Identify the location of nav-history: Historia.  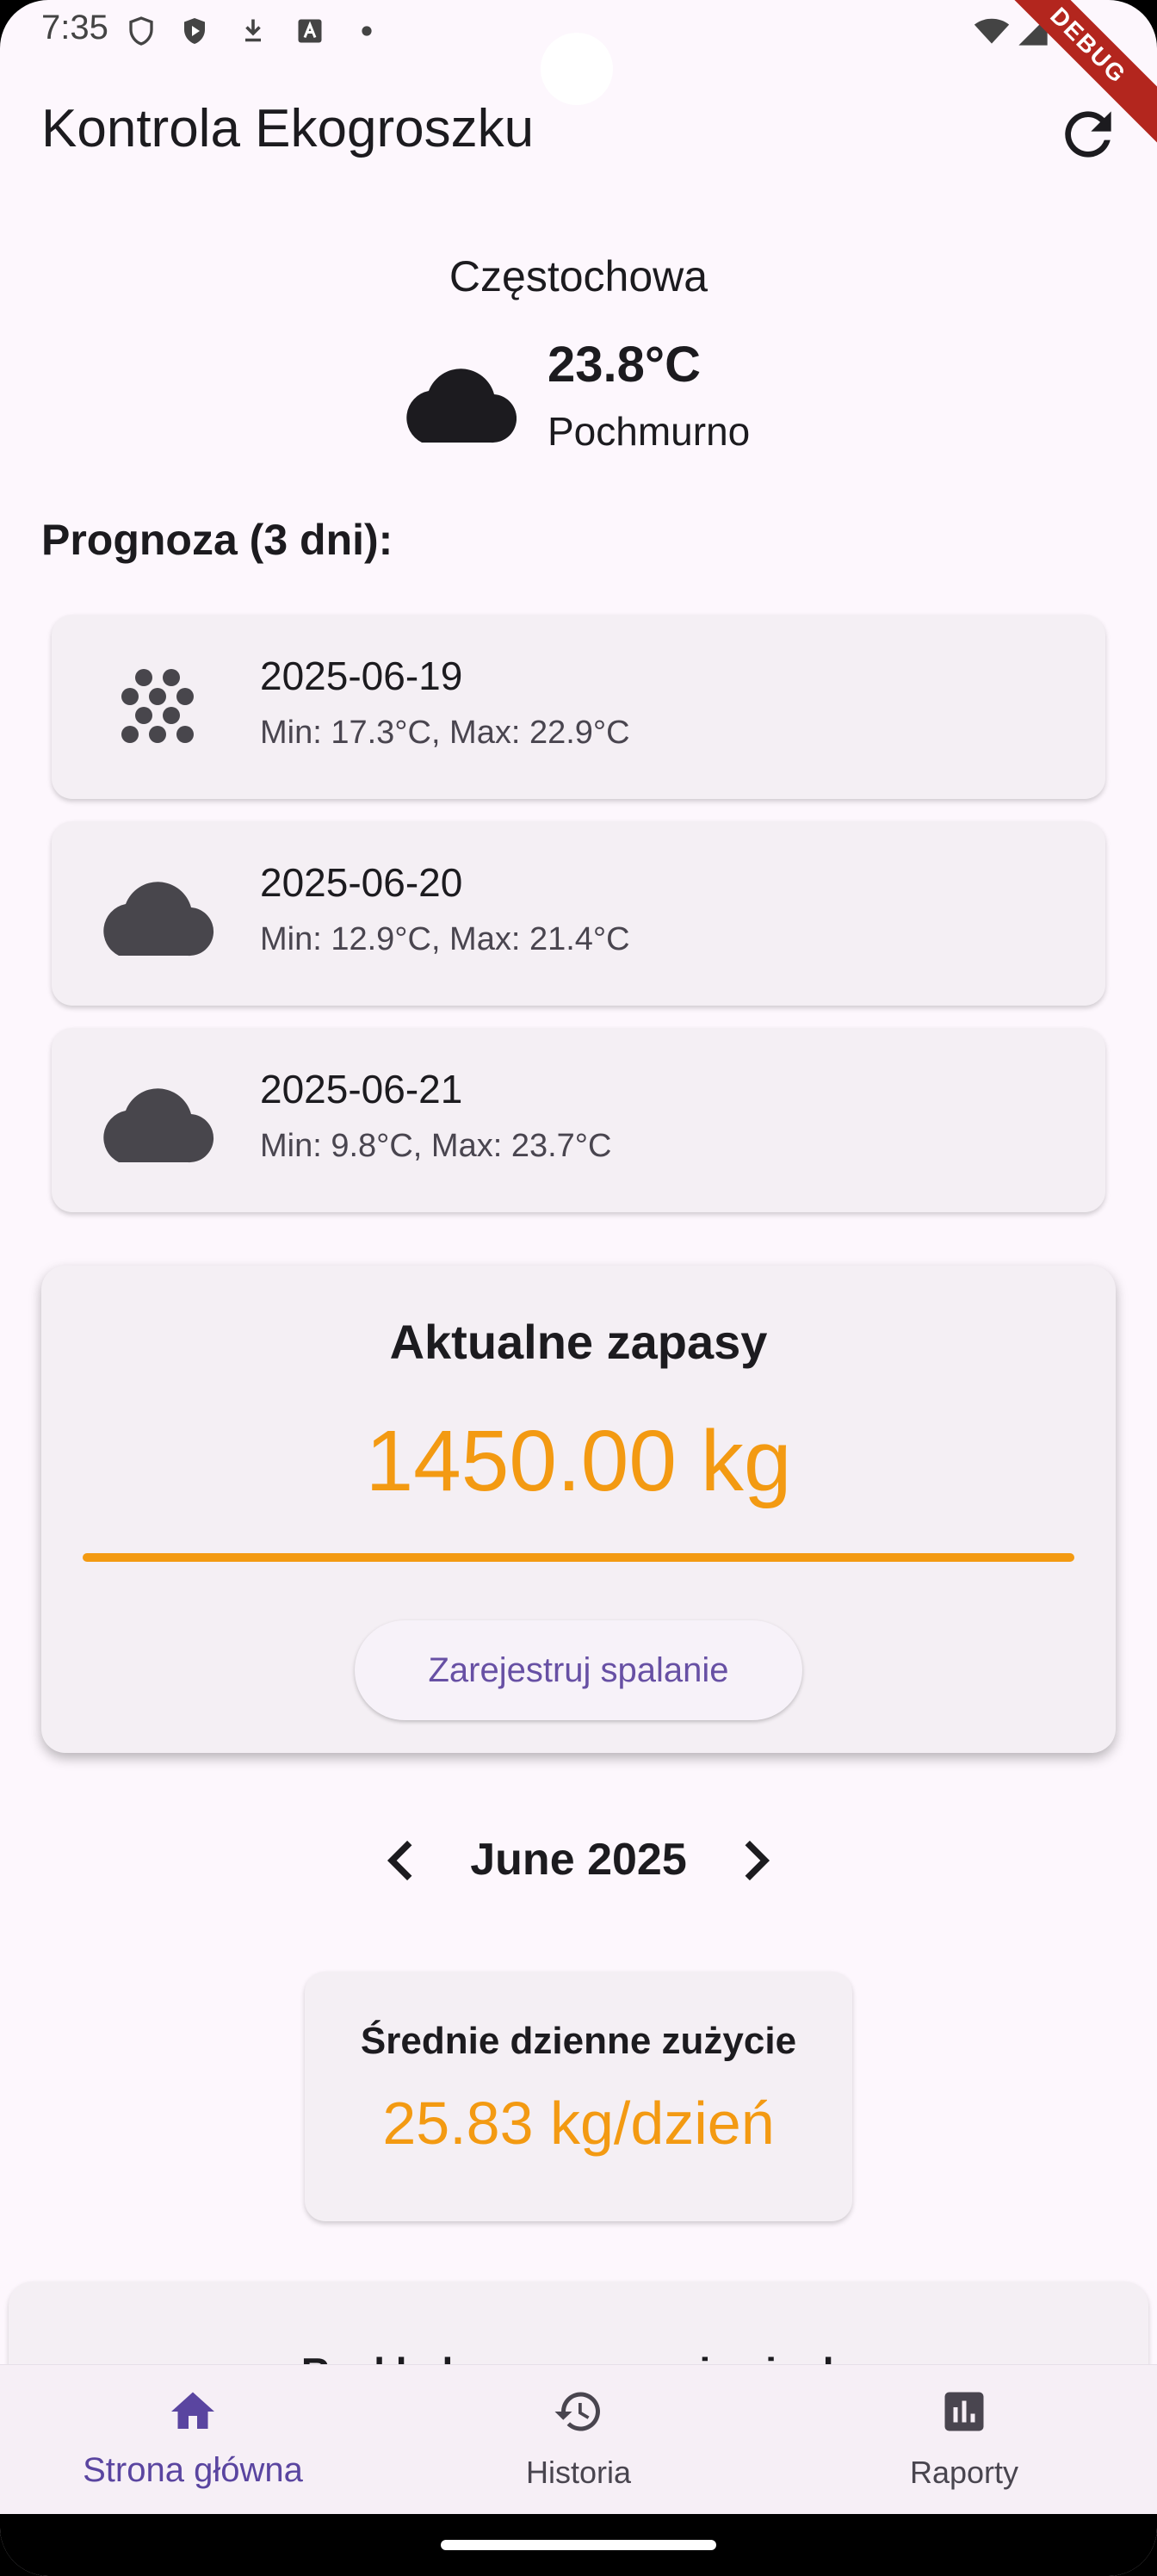
(579, 2440).